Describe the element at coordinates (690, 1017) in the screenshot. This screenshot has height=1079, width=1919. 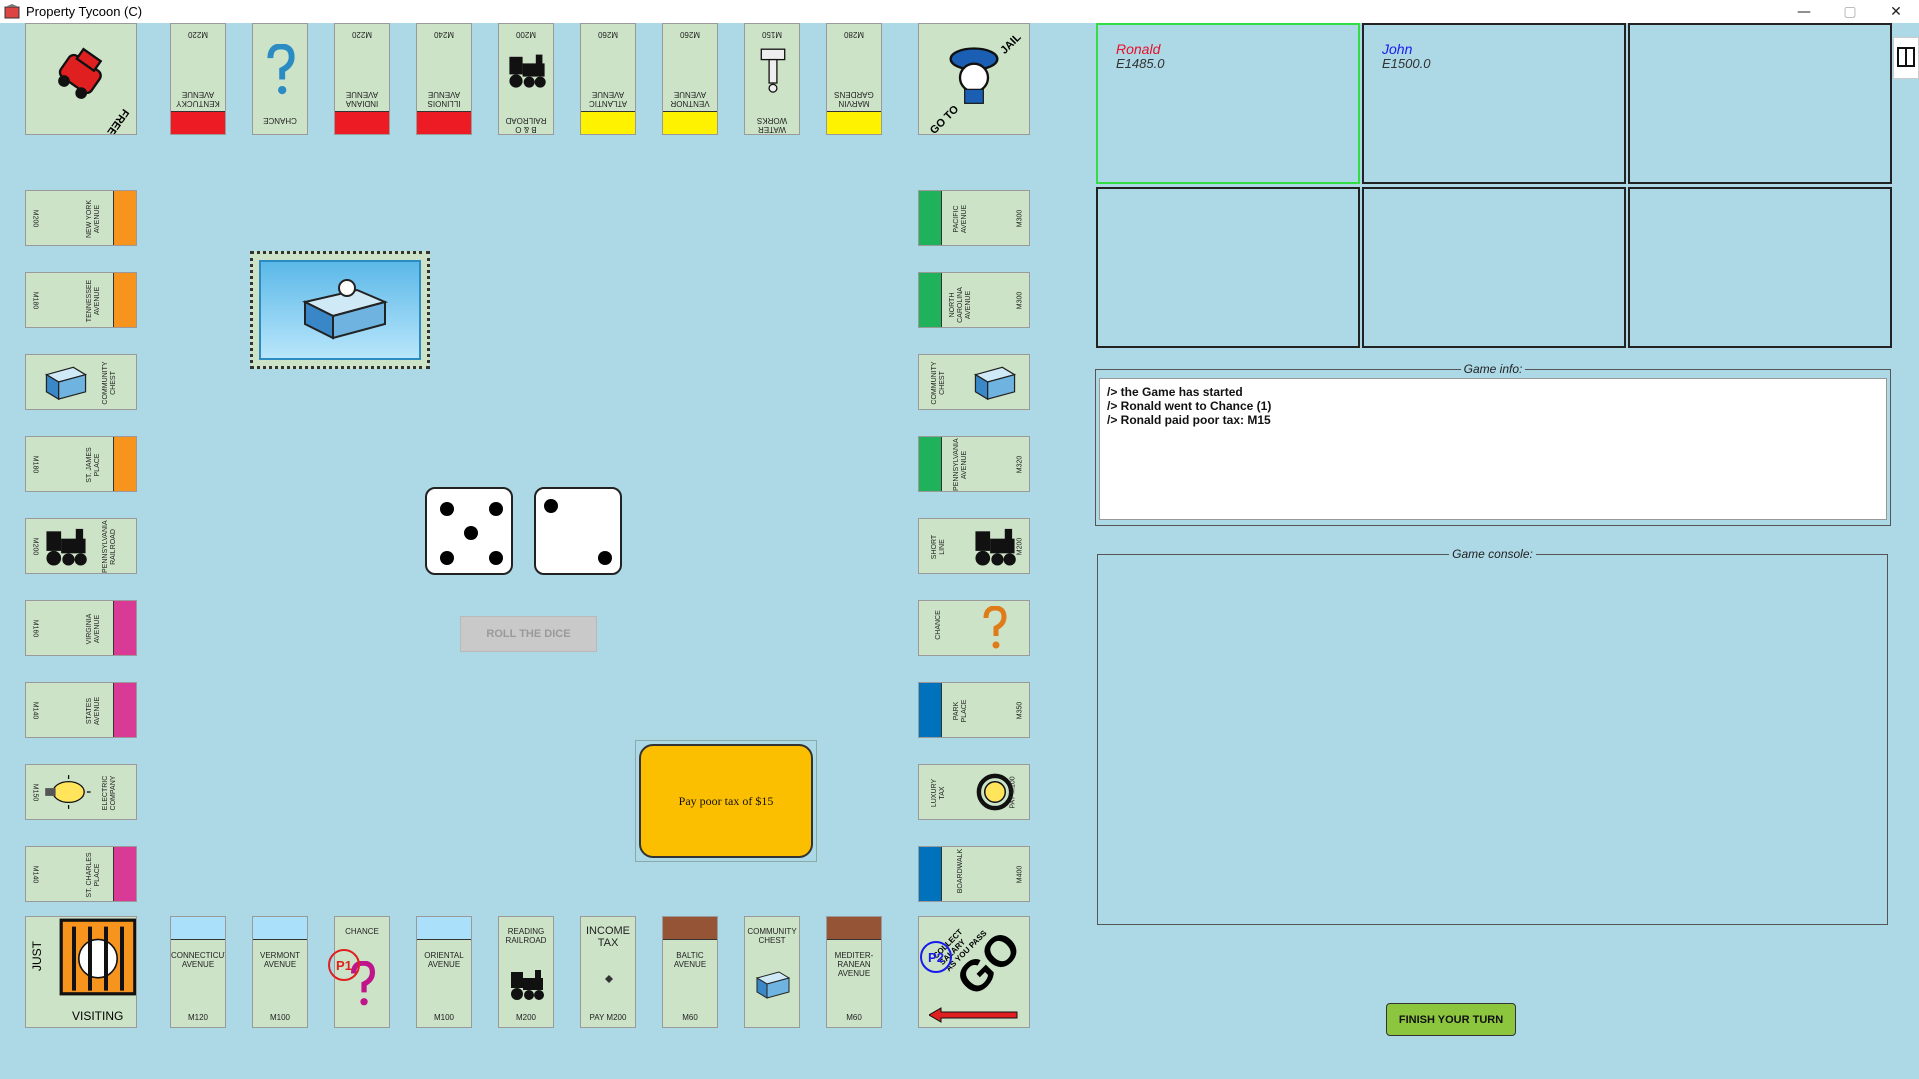
I see `space-price: M60` at that location.